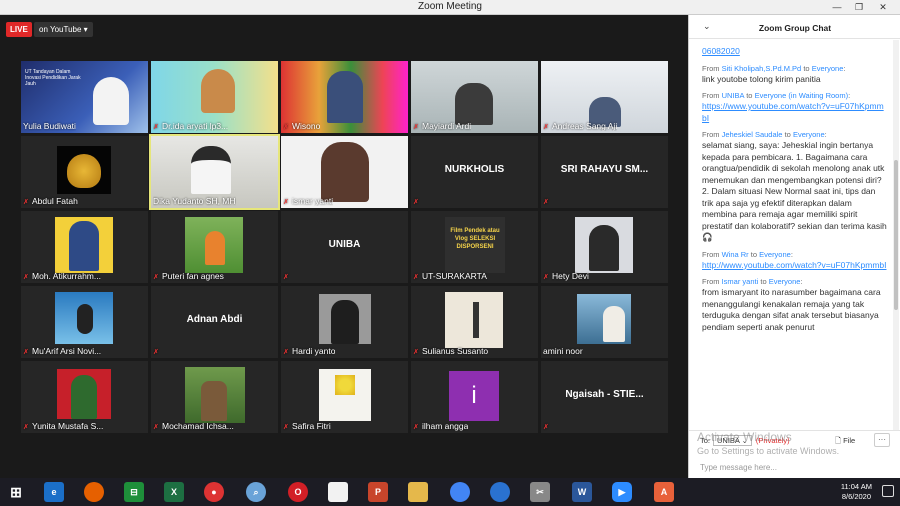  I want to click on video-tile: Adnan Abdi ✗, so click(214, 322).